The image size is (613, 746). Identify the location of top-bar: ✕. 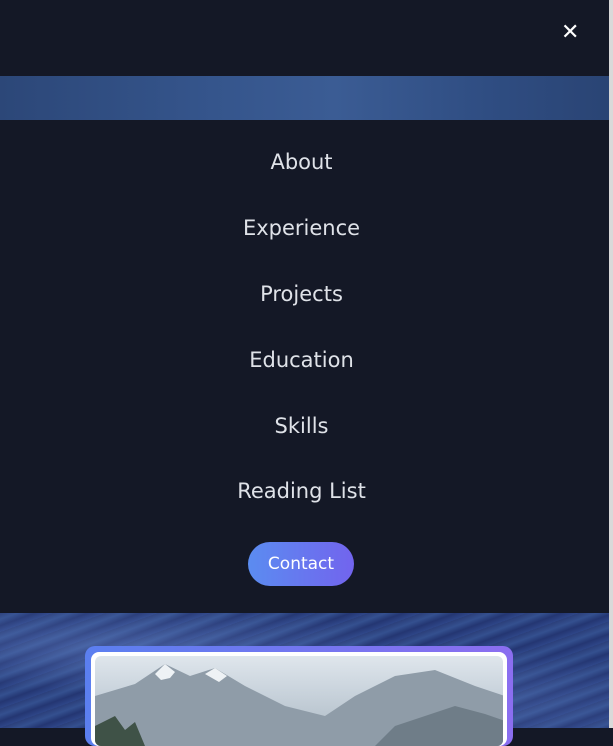
(304, 38).